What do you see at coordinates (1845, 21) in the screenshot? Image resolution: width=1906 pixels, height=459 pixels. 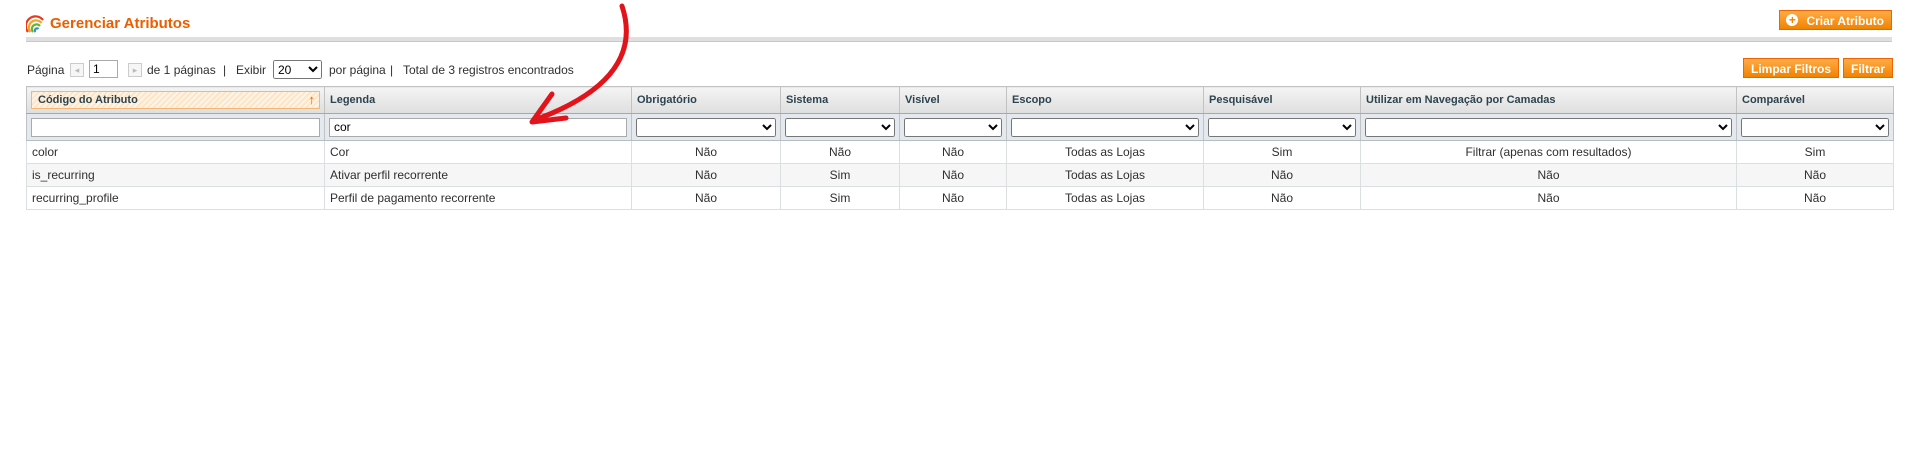 I see `create-attribute-label: Criar Atributo` at bounding box center [1845, 21].